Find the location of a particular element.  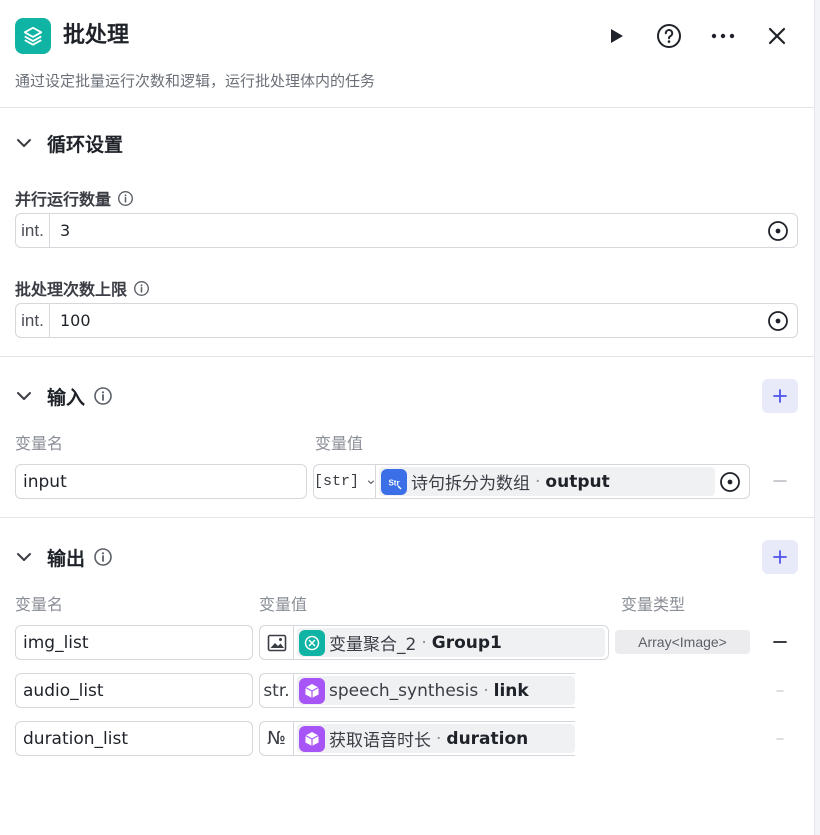

canvas-edge is located at coordinates (817, 417).